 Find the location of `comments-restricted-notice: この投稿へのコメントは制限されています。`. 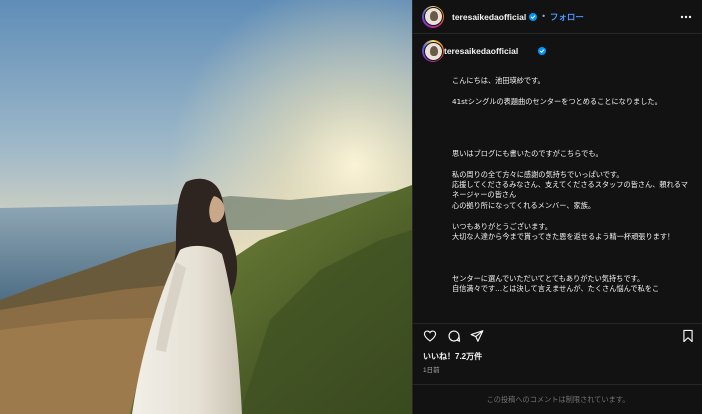

comments-restricted-notice: この投稿へのコメントは制限されています。 is located at coordinates (557, 399).